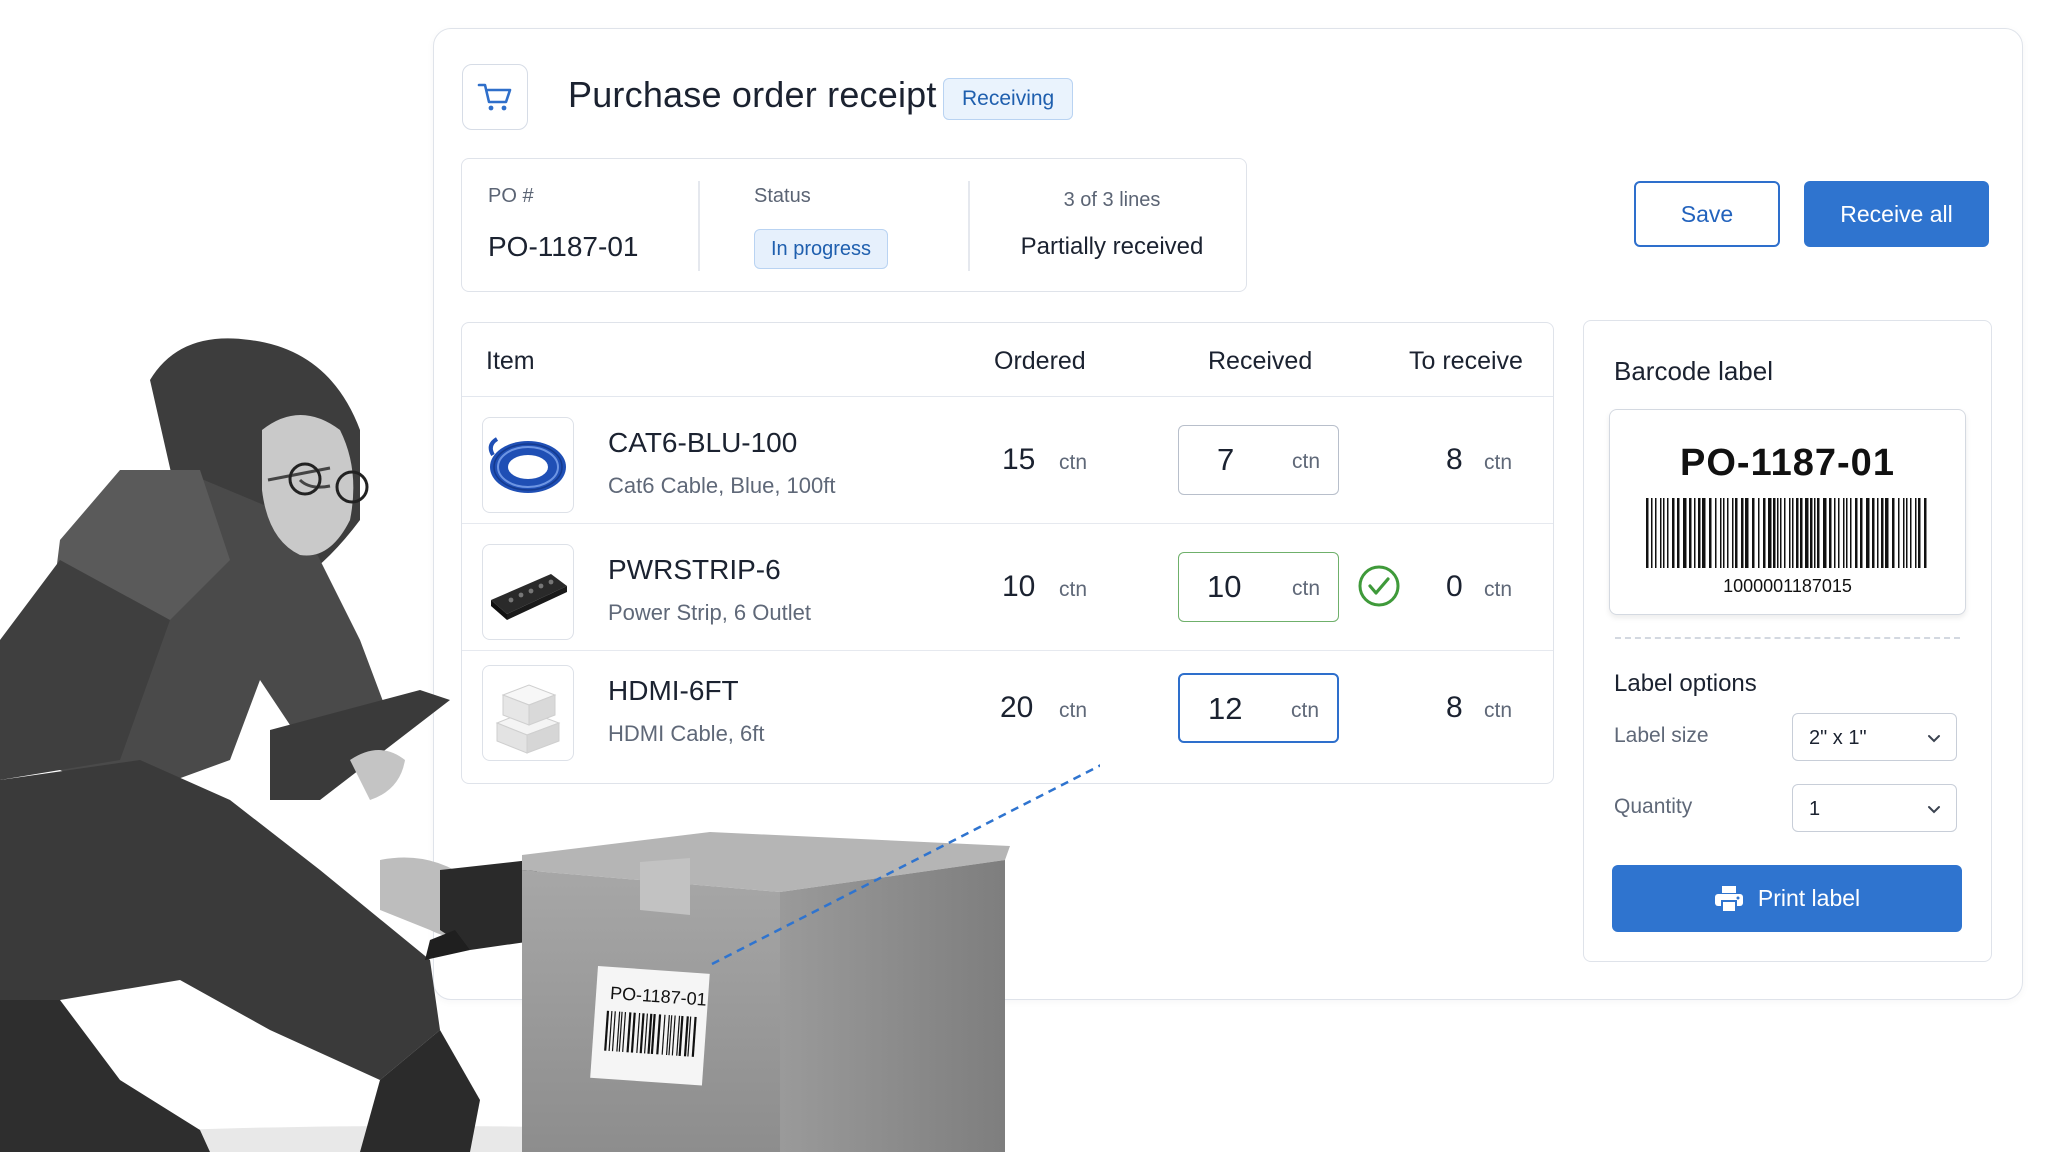 The height and width of the screenshot is (1152, 2048). I want to click on label-size-value: 2" x 1", so click(1838, 738).